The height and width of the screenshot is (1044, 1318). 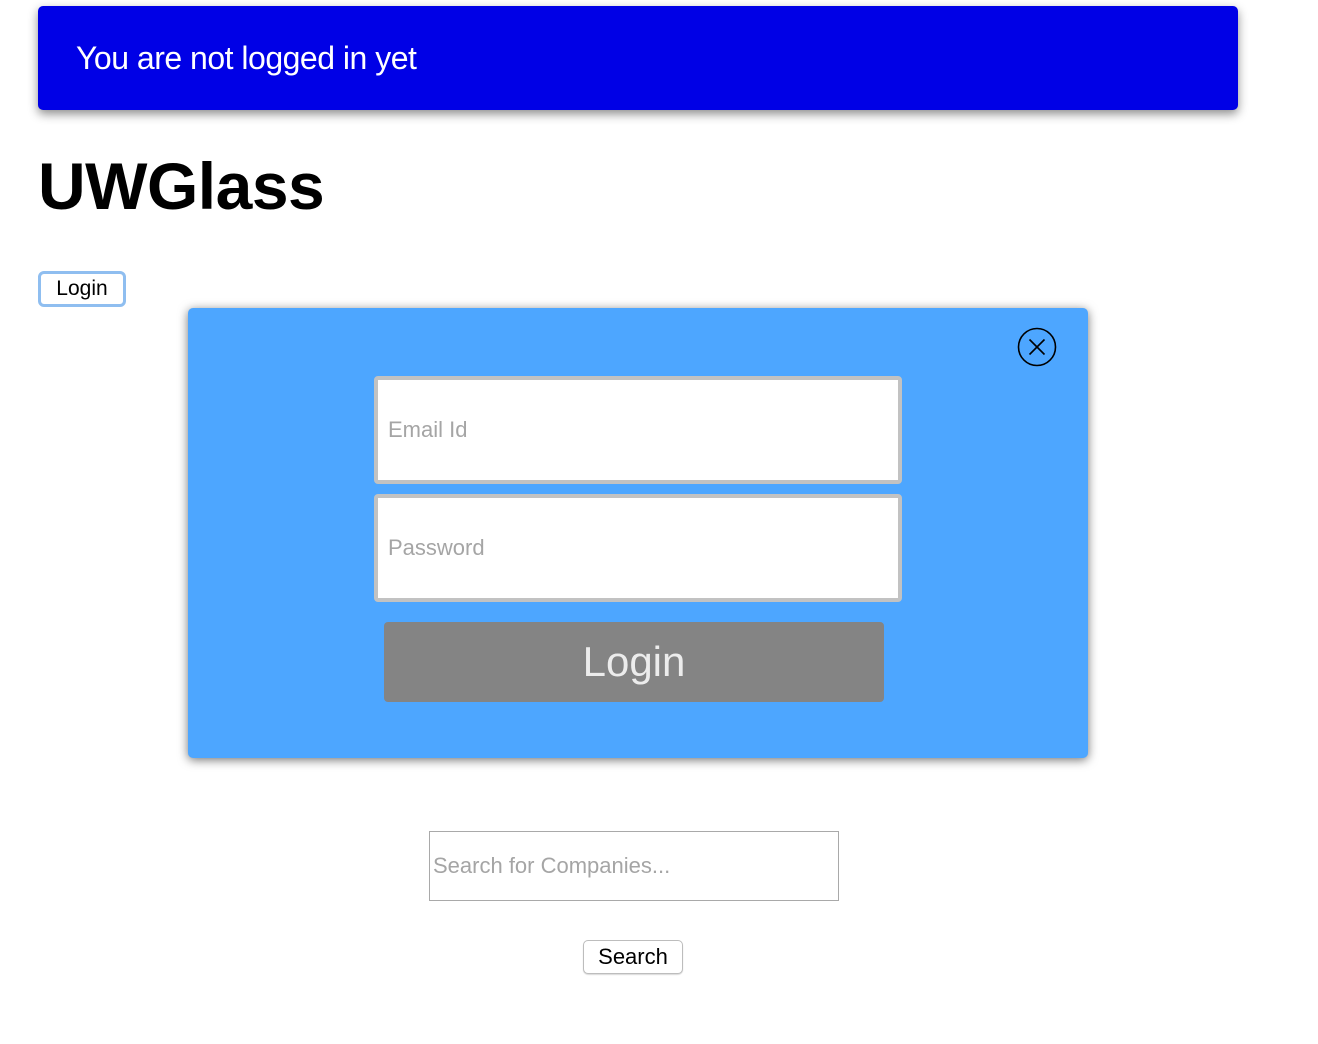 What do you see at coordinates (634, 866) in the screenshot?
I see `company-search-input` at bounding box center [634, 866].